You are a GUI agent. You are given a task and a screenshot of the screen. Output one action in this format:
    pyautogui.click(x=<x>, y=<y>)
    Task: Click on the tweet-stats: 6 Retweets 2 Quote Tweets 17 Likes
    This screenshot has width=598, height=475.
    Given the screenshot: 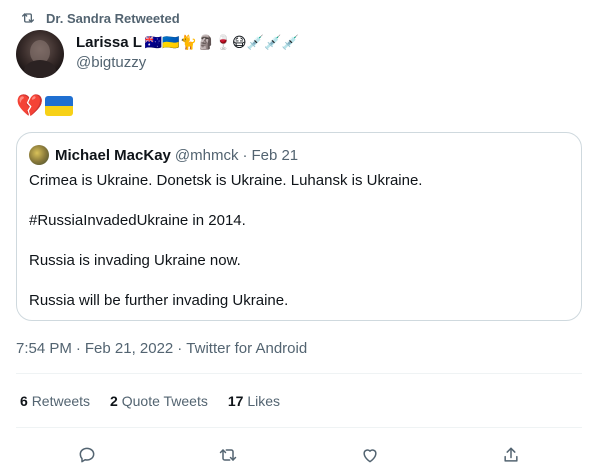 What is the action you would take?
    pyautogui.click(x=150, y=401)
    